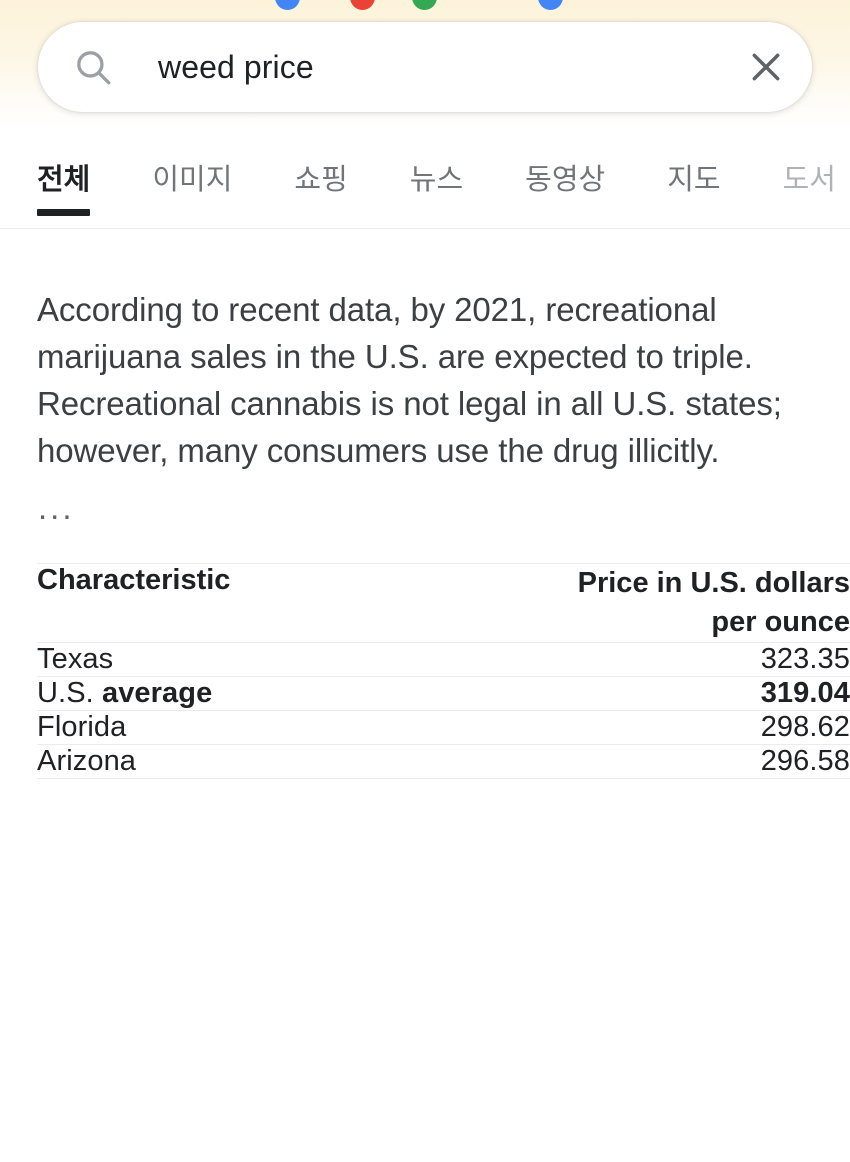 The width and height of the screenshot is (850, 1162). What do you see at coordinates (780, 622) in the screenshot?
I see `column-header-price-line2: per ounce` at bounding box center [780, 622].